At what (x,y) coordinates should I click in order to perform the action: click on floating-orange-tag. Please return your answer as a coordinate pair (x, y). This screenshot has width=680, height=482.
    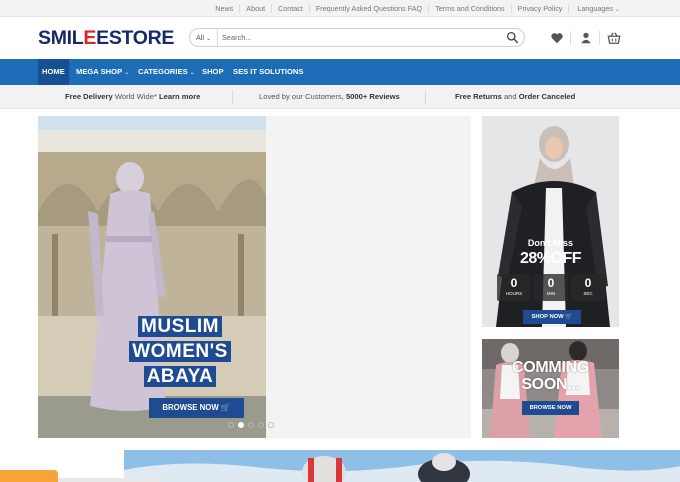
    Looking at the image, I should click on (29, 476).